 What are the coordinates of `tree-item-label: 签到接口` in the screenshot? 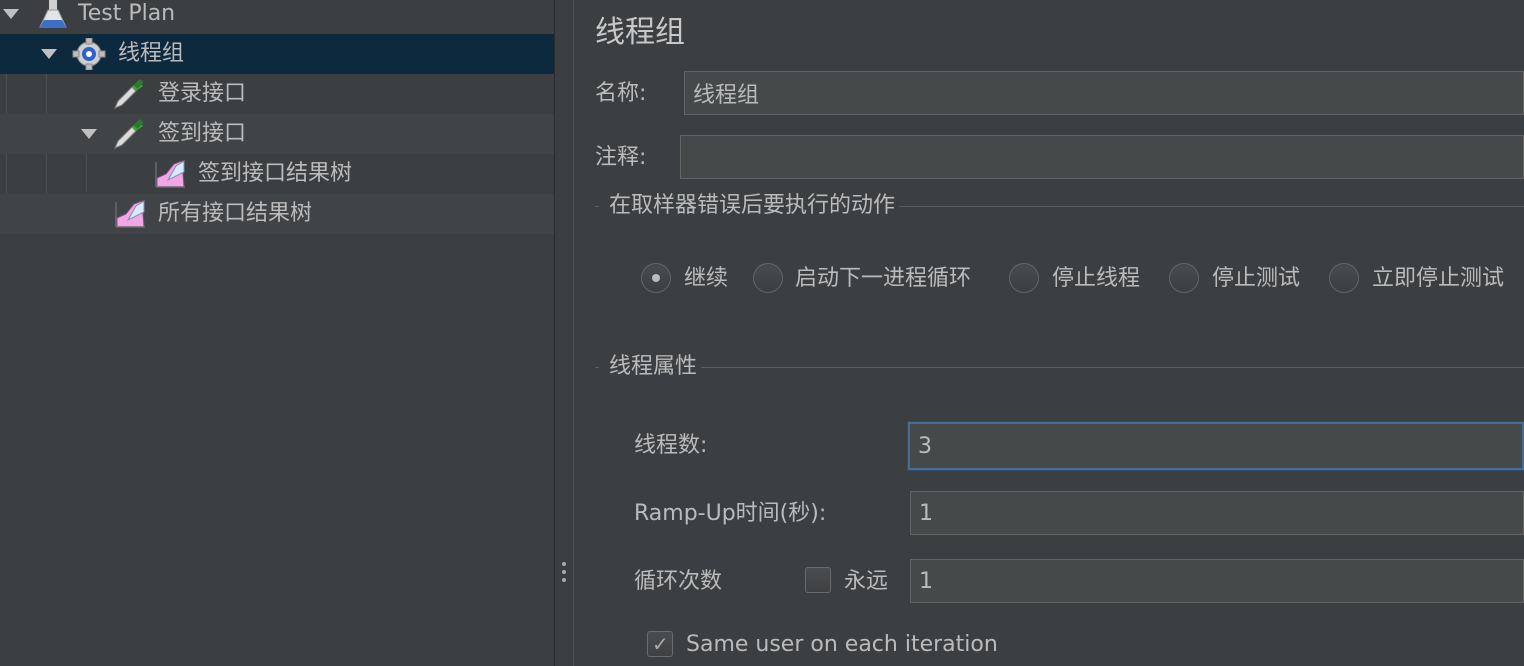 It's located at (202, 133).